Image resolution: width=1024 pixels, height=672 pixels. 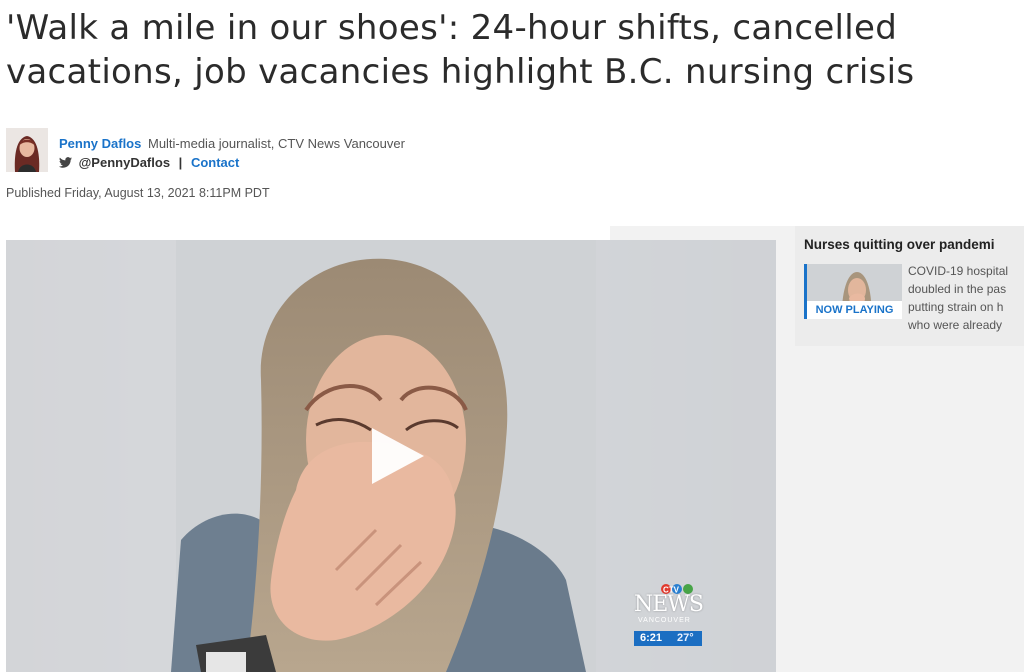 I want to click on description-line: doubled in the pas, so click(x=957, y=289).